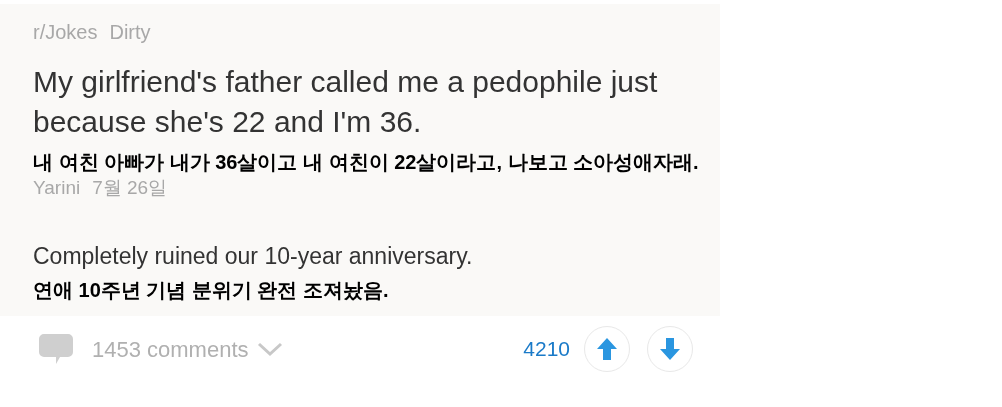  Describe the element at coordinates (65, 32) in the screenshot. I see `subreddit-link: r/Jokes` at that location.